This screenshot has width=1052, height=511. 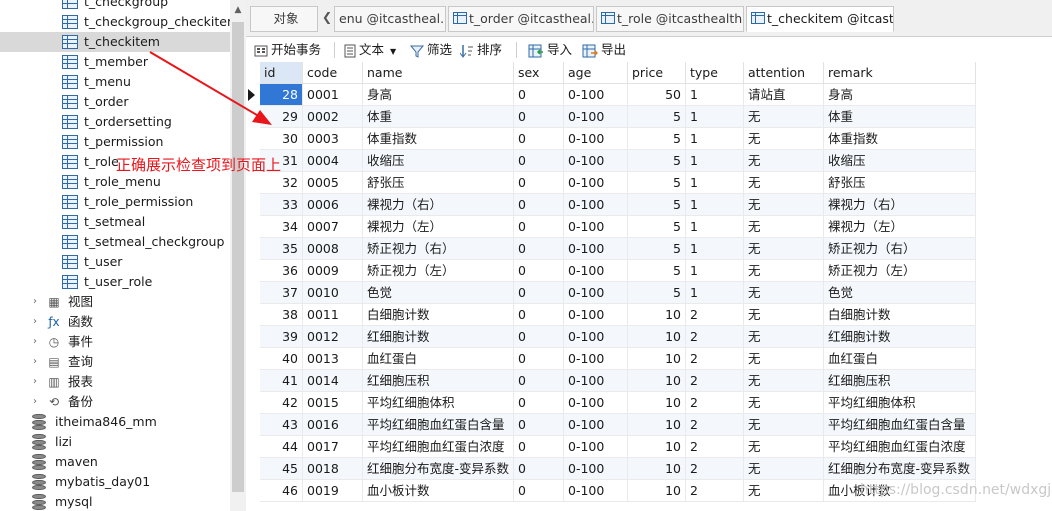 What do you see at coordinates (287, 50) in the screenshot?
I see `begin-transaction-button: 开始事务` at bounding box center [287, 50].